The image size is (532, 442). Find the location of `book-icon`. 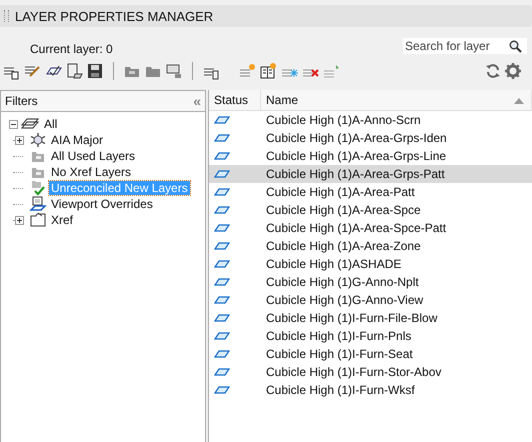

book-icon is located at coordinates (268, 71).